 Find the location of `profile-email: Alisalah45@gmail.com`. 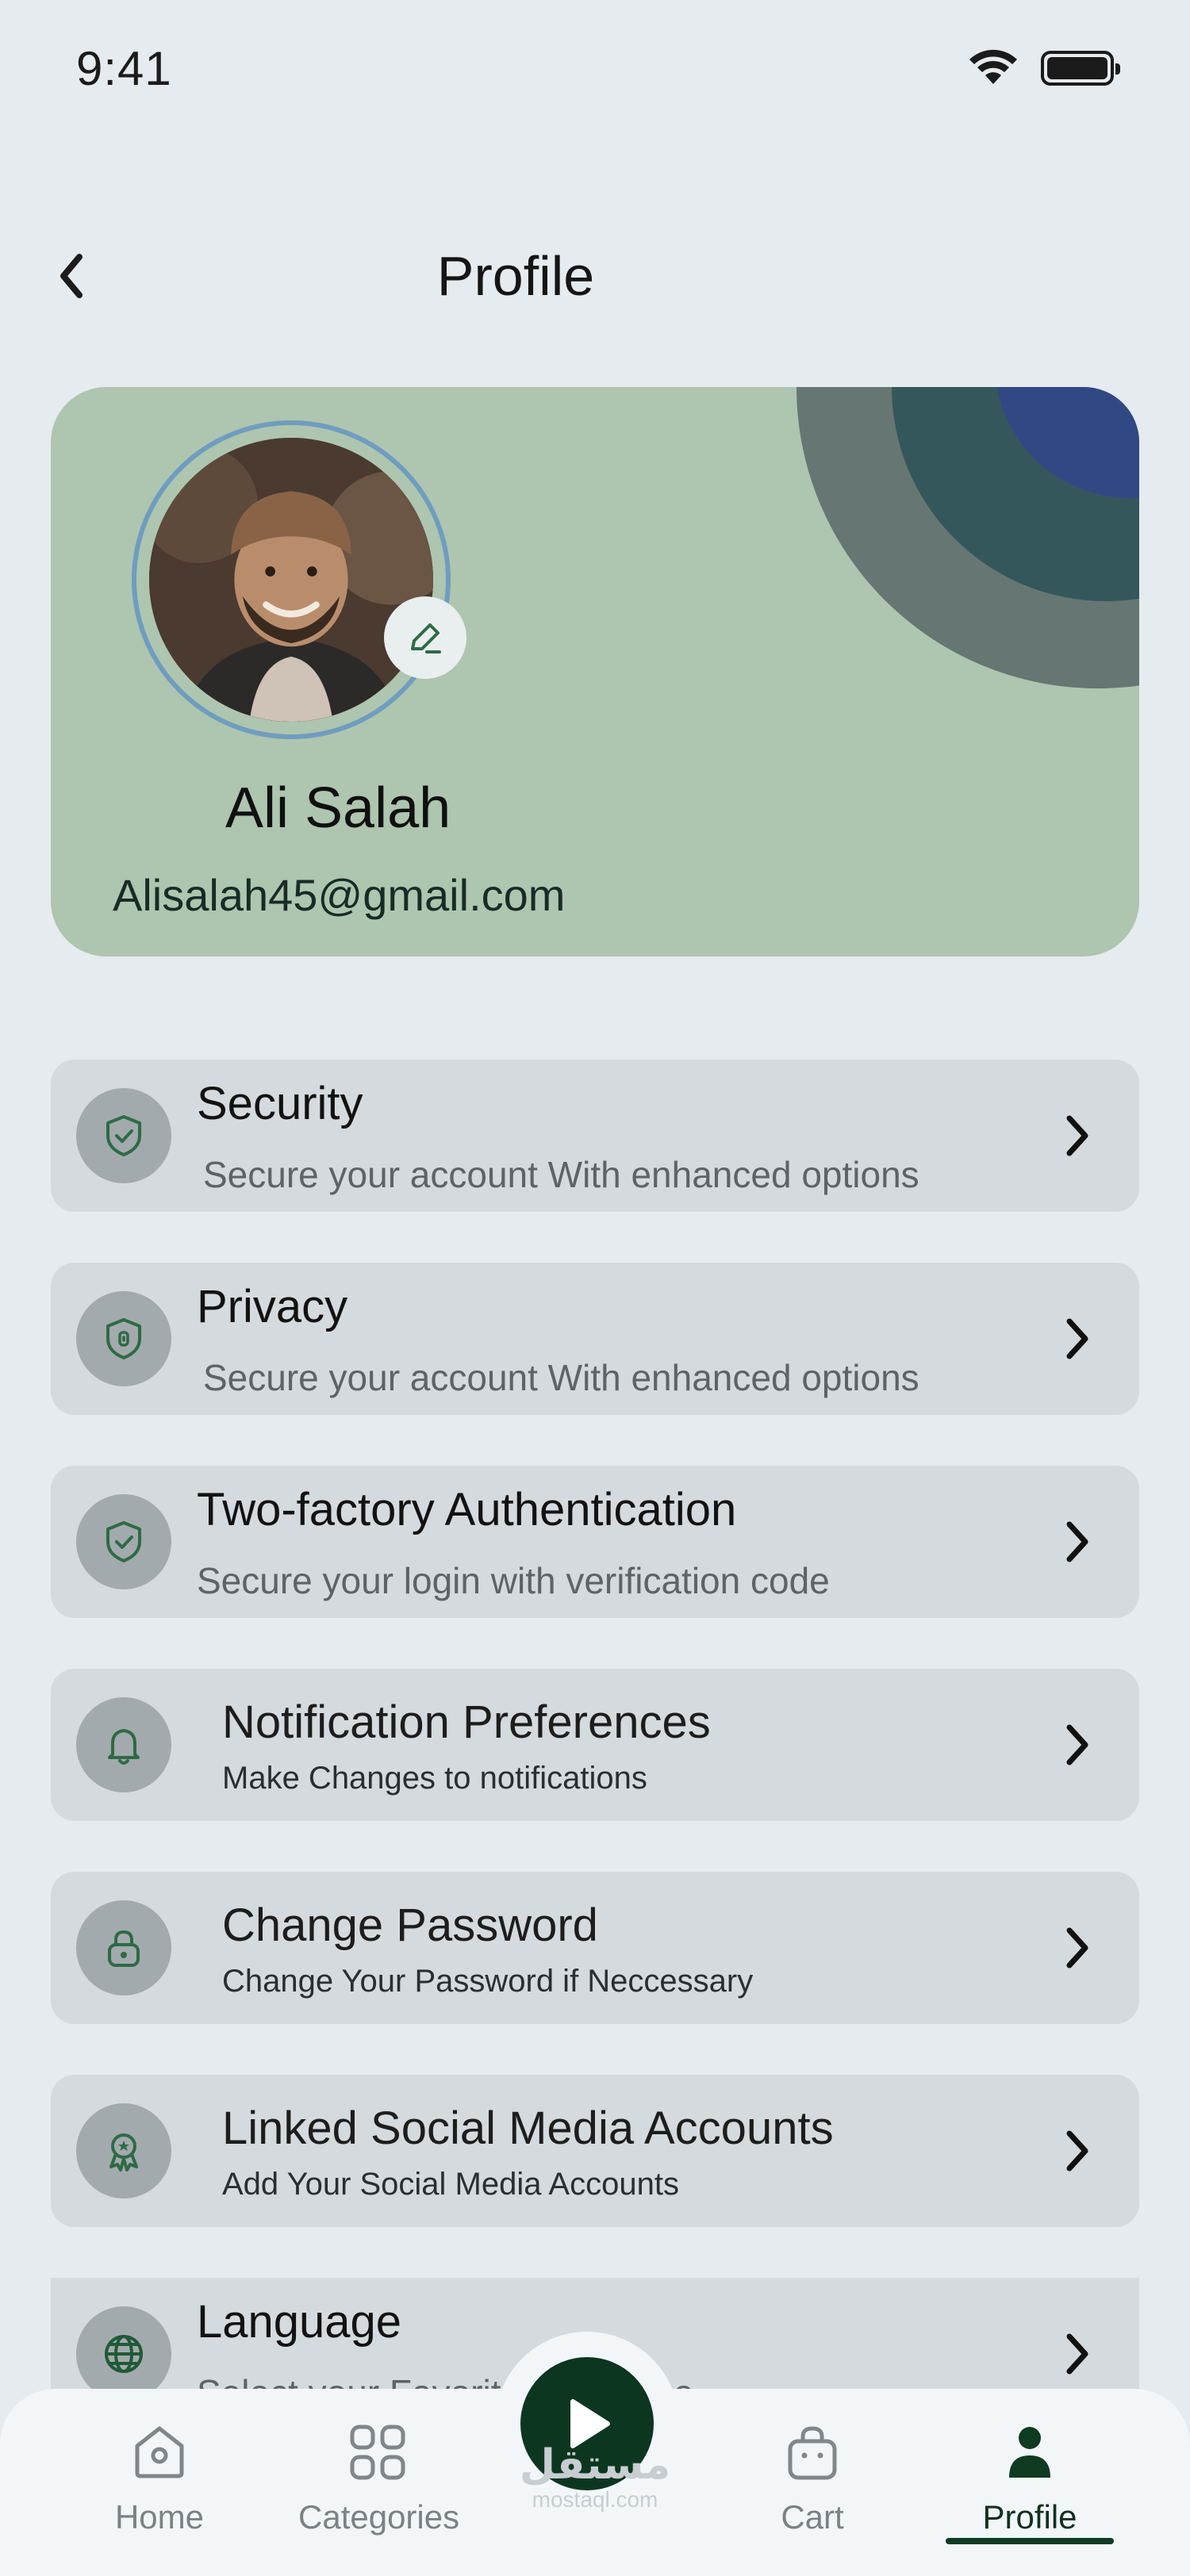

profile-email: Alisalah45@gmail.com is located at coordinates (339, 895).